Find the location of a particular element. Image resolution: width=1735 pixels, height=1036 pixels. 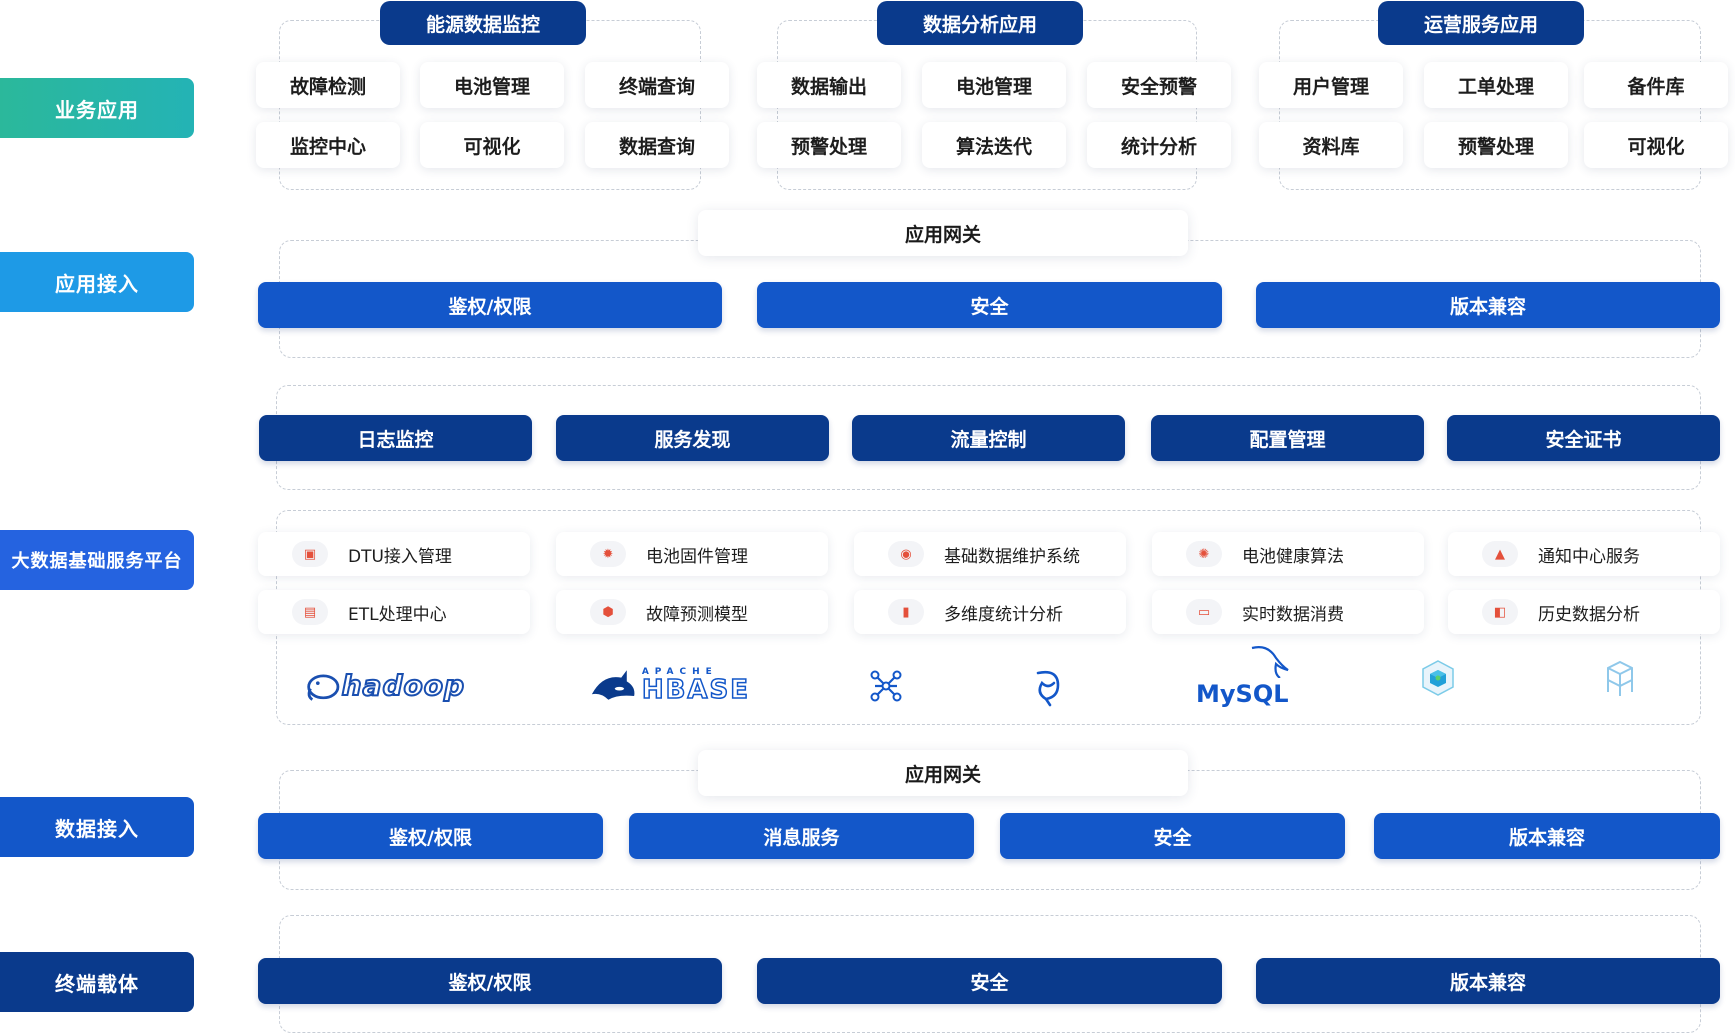

business-group-title-1: 能源数据监控 is located at coordinates (483, 23).